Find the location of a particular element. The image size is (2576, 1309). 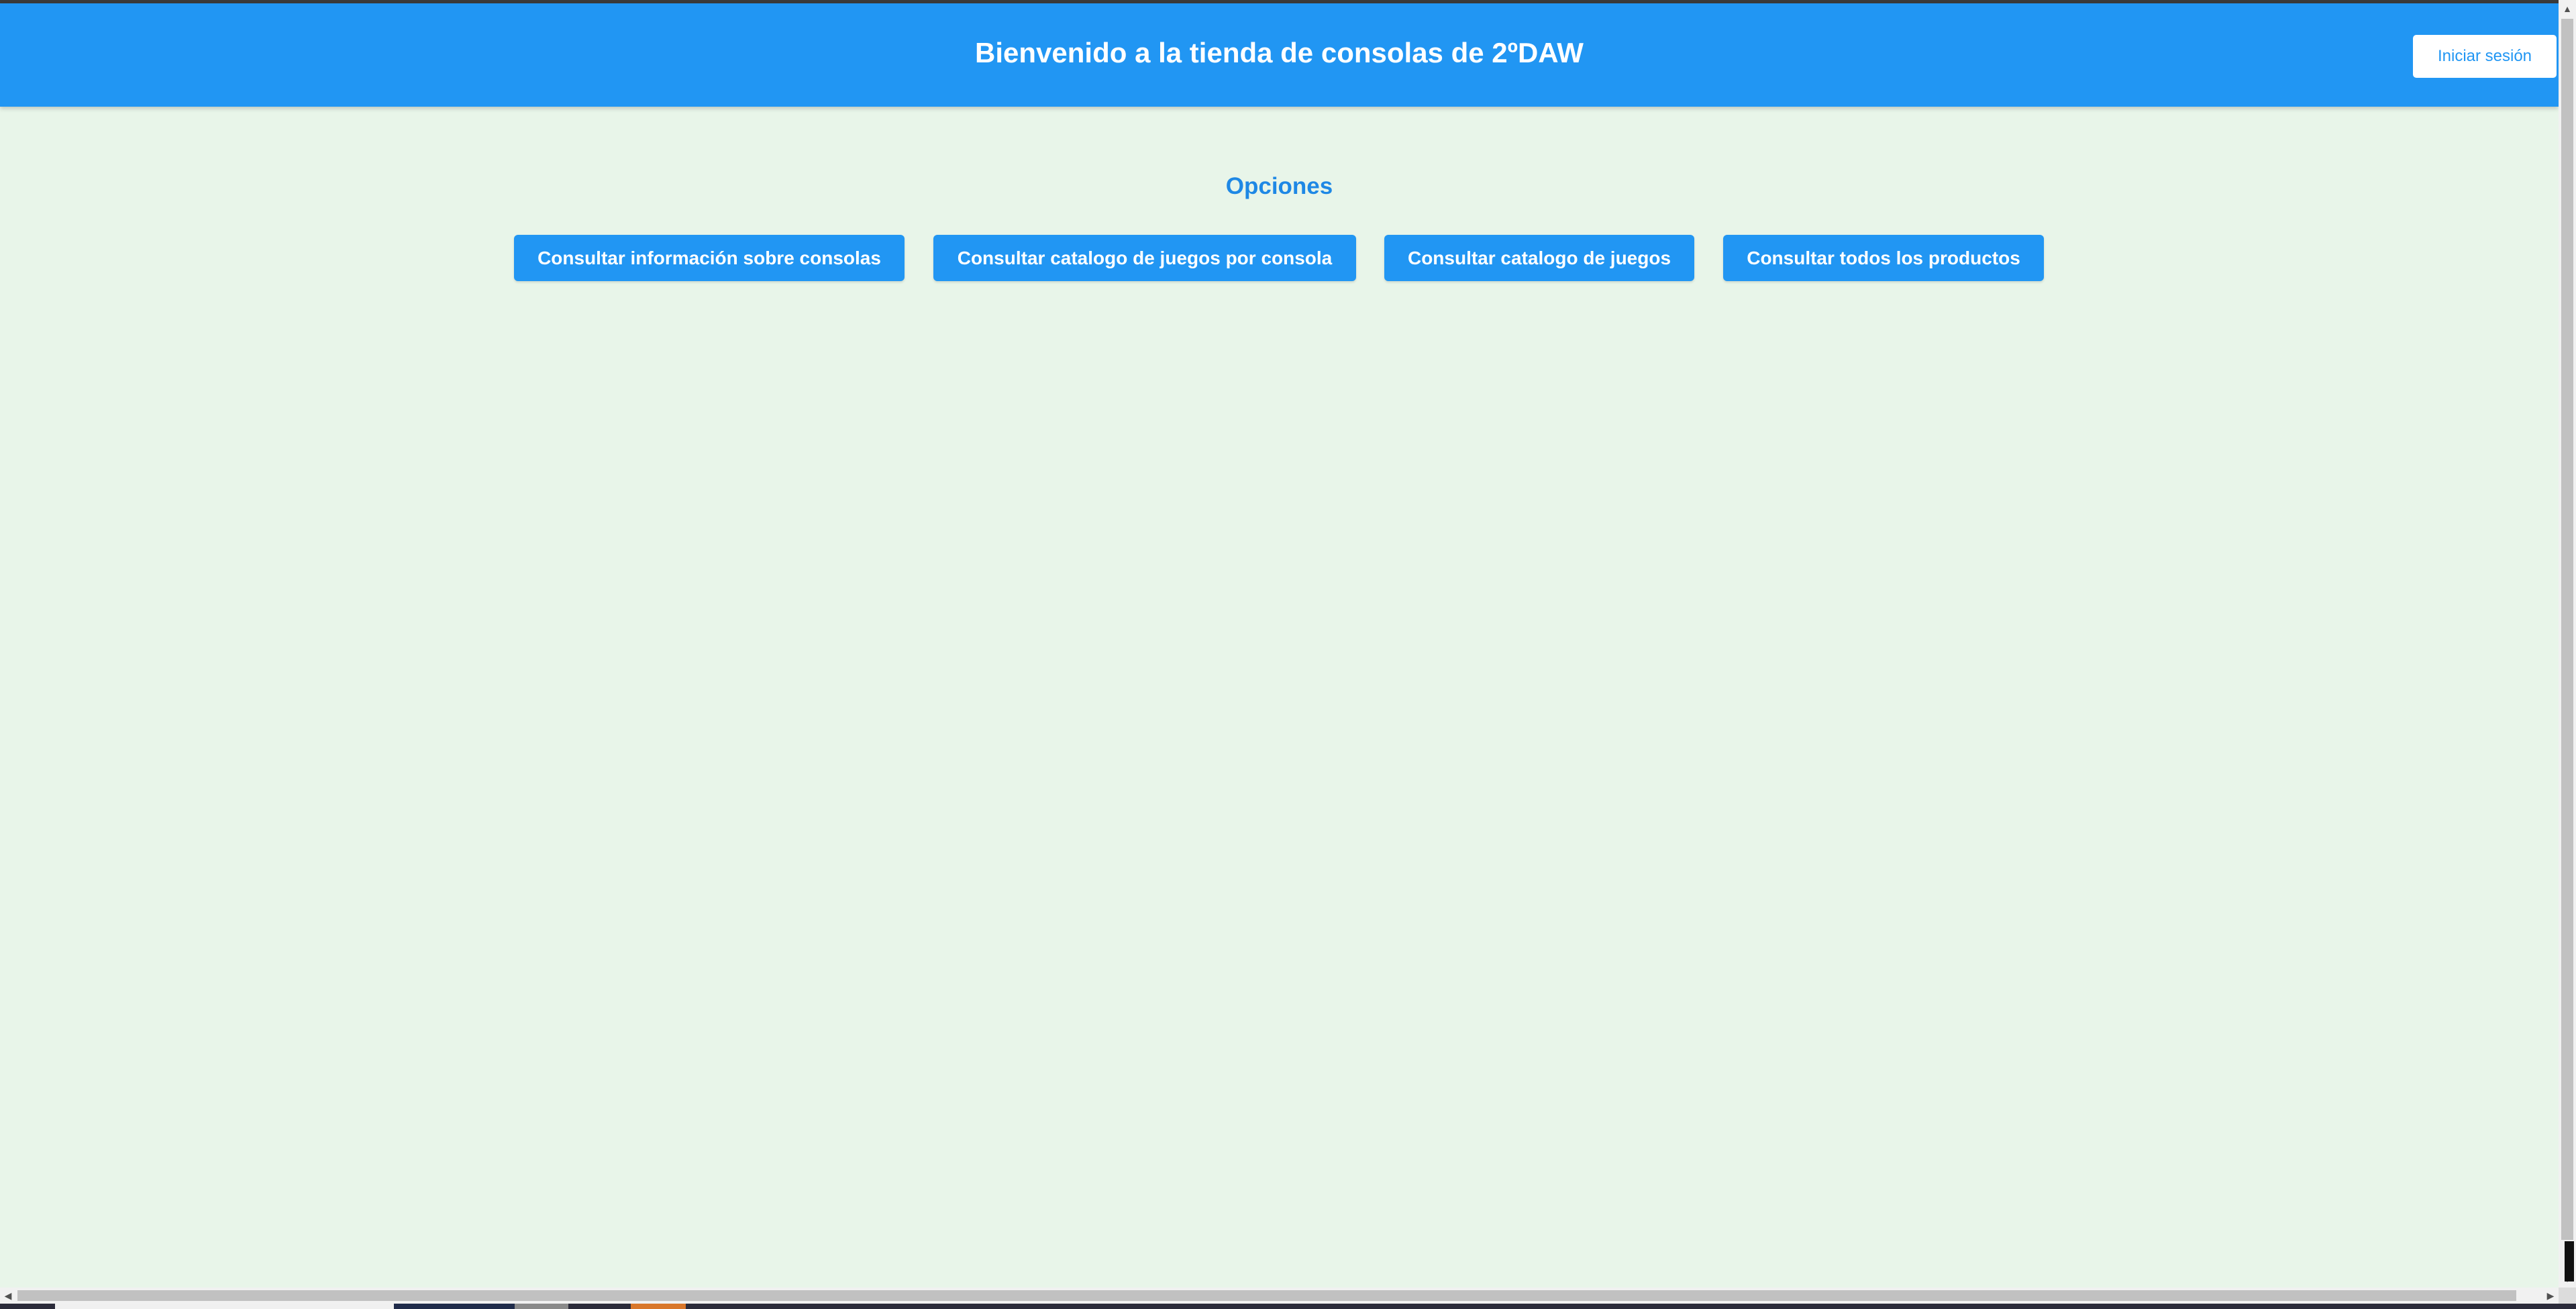

horizontal-scrollbar-thumb is located at coordinates (1266, 1295).